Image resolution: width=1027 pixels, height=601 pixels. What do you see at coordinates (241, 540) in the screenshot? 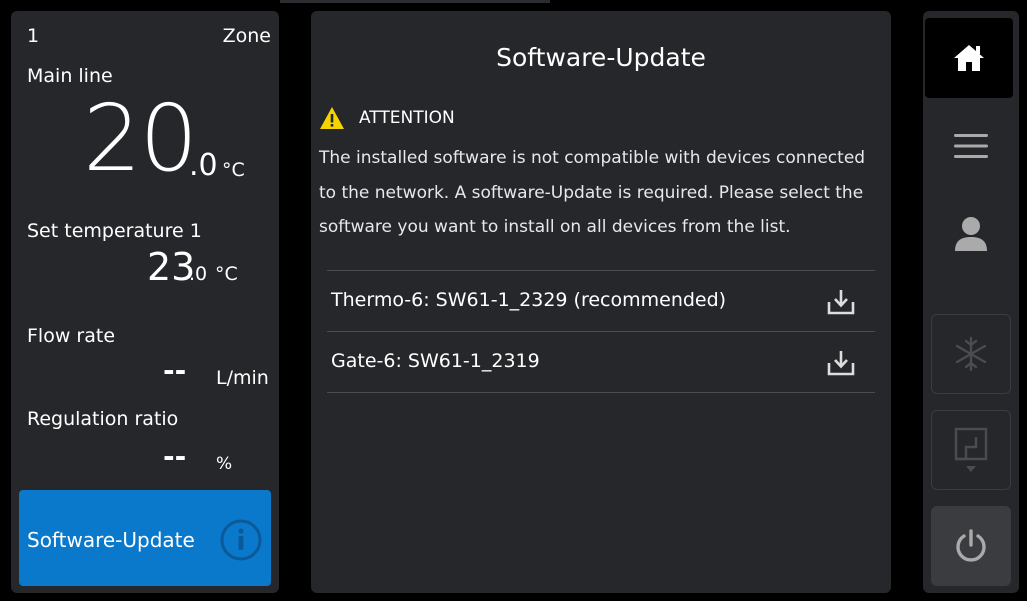
I see `info-icon` at bounding box center [241, 540].